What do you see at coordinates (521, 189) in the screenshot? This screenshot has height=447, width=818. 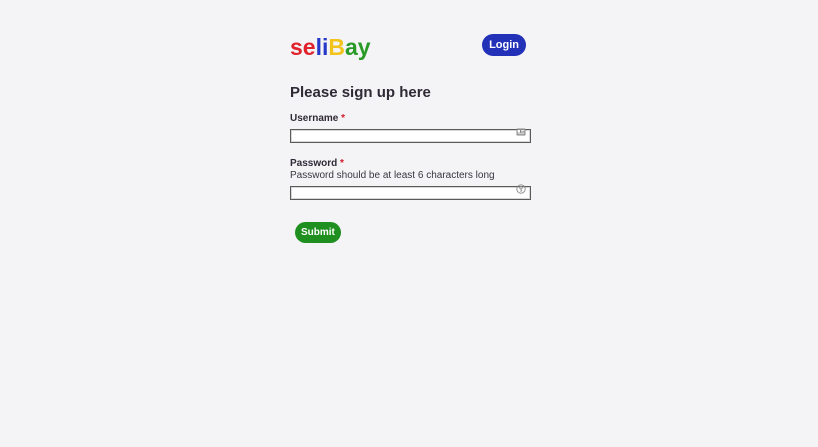 I see `key-icon` at bounding box center [521, 189].